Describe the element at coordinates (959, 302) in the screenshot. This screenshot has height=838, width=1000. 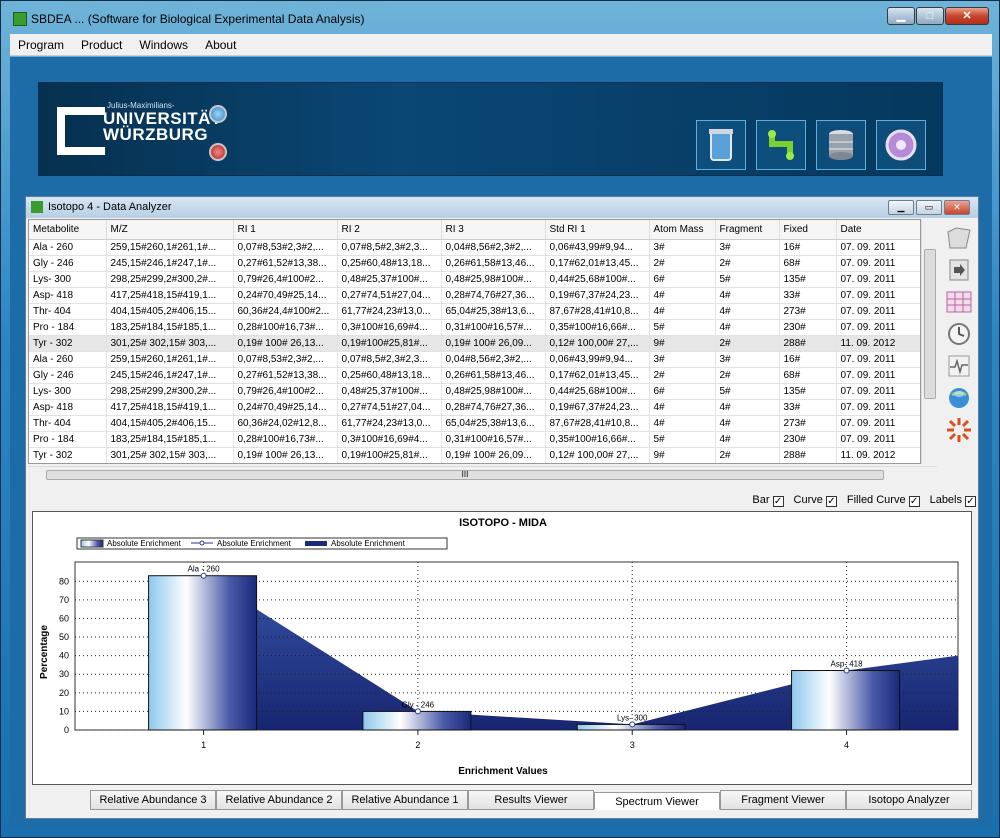
I see `table-view-icon` at that location.